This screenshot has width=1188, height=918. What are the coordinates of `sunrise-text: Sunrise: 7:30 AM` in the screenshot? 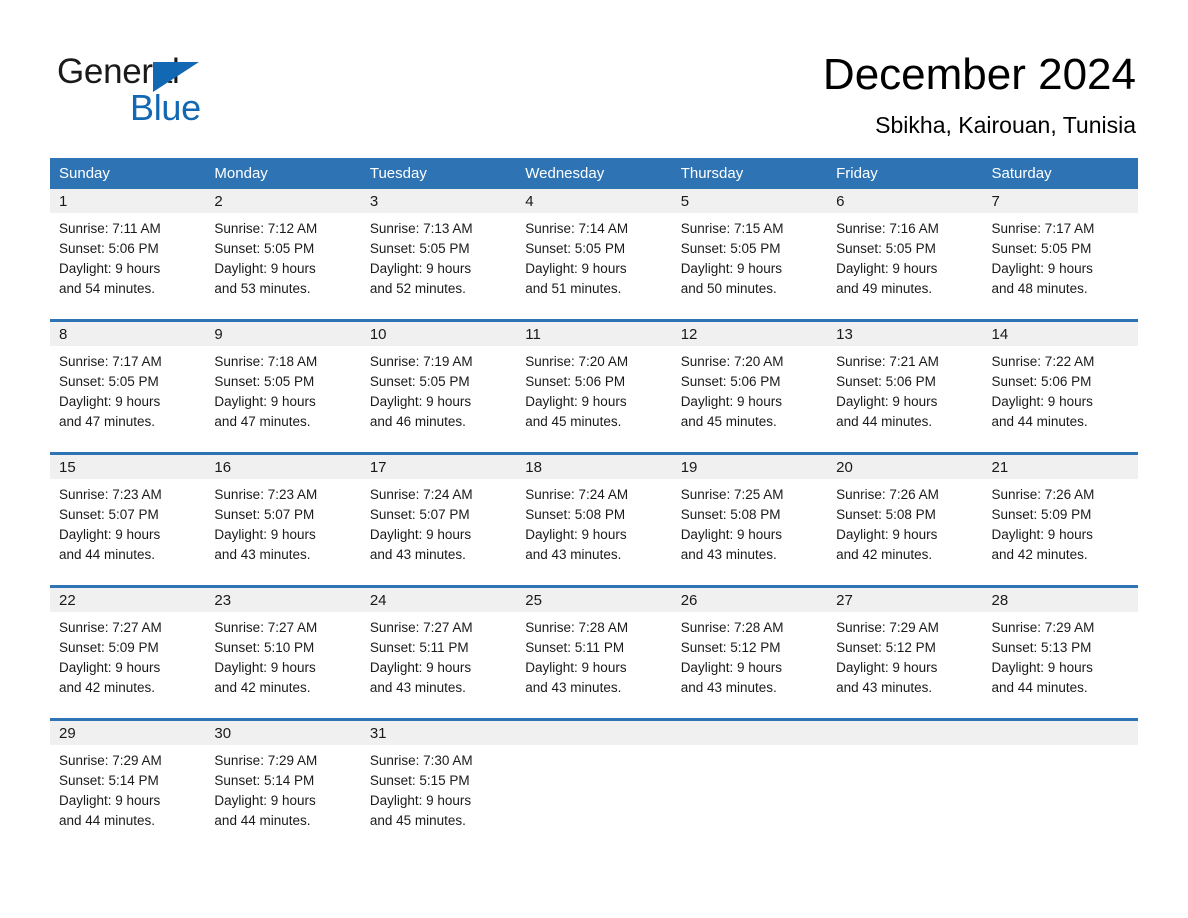 It's located at (421, 760).